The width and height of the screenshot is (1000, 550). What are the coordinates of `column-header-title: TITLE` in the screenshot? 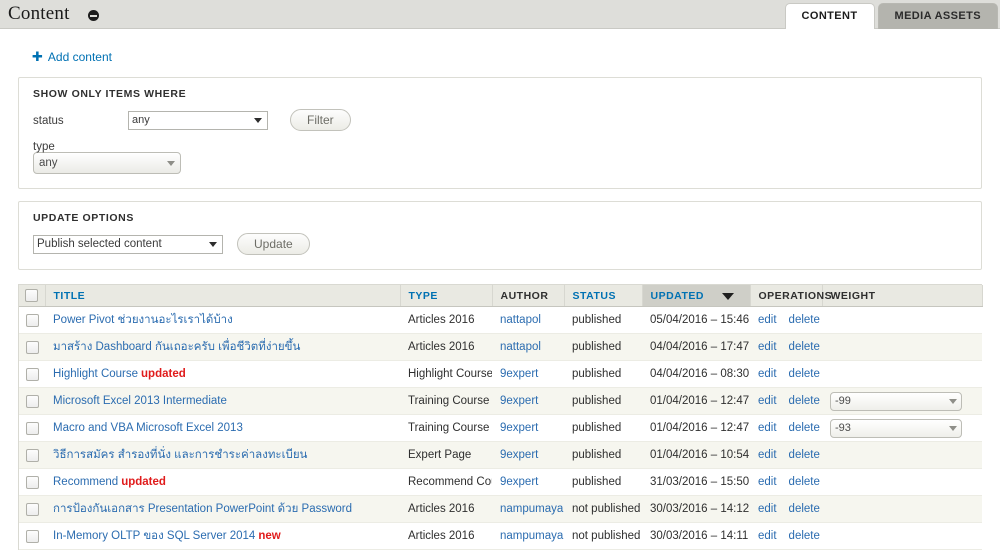 It's located at (223, 296).